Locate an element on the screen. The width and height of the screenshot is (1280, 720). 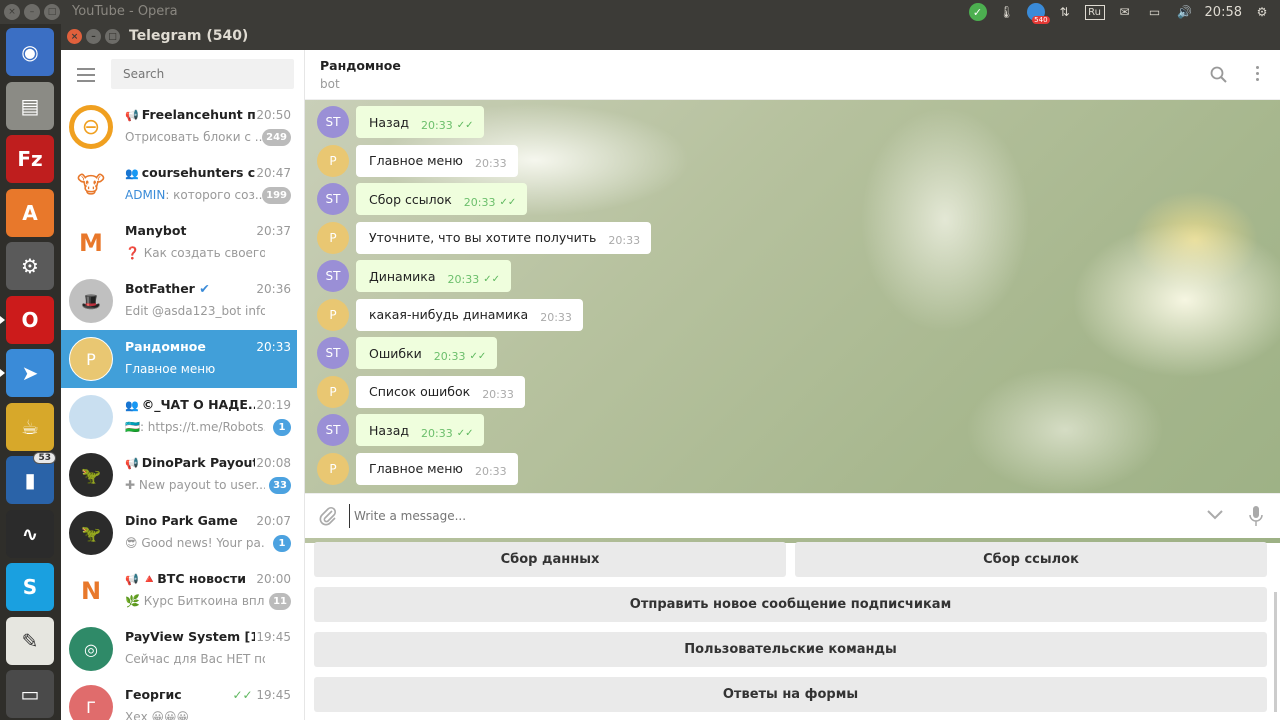
message-bubble: Ошибки 20:33 ✓✓ is located at coordinates (427, 353).